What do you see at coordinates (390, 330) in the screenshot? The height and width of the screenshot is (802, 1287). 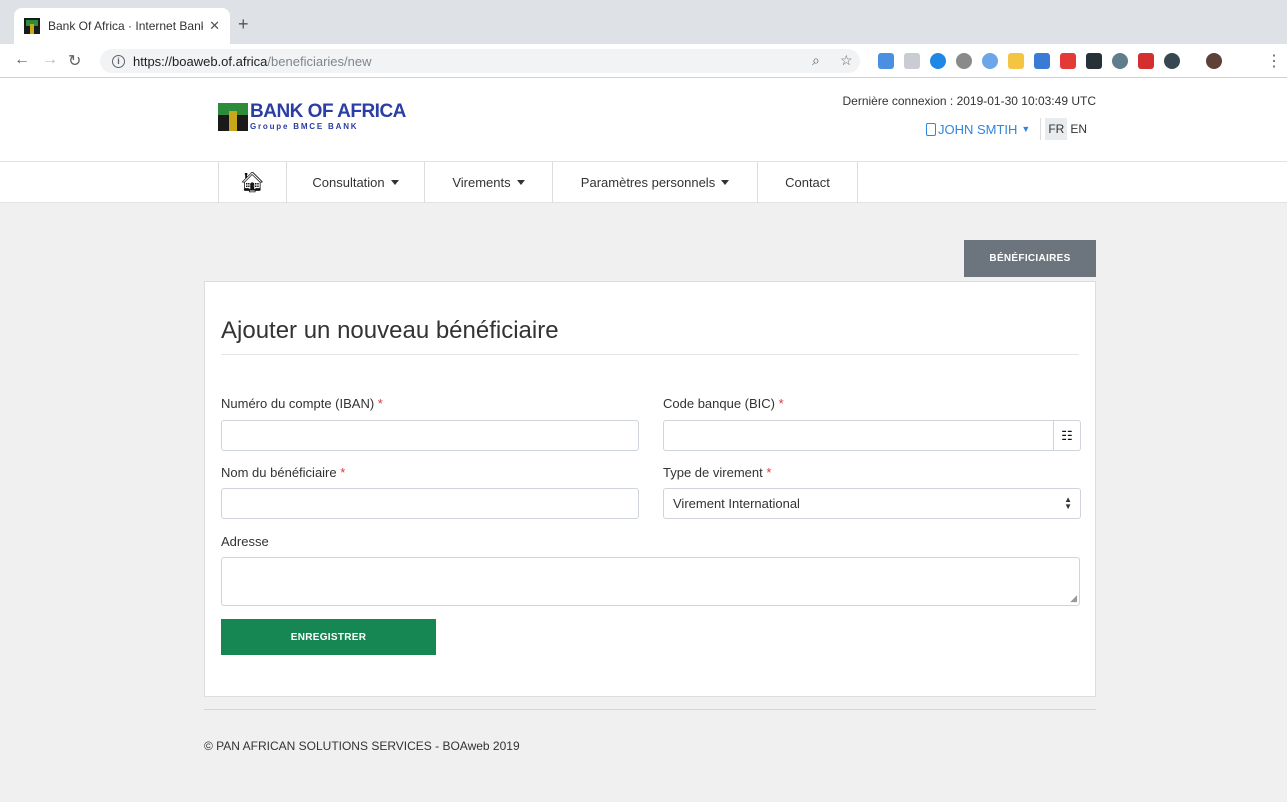 I see `page-title: Ajouter un nouveau bénéficiaire` at bounding box center [390, 330].